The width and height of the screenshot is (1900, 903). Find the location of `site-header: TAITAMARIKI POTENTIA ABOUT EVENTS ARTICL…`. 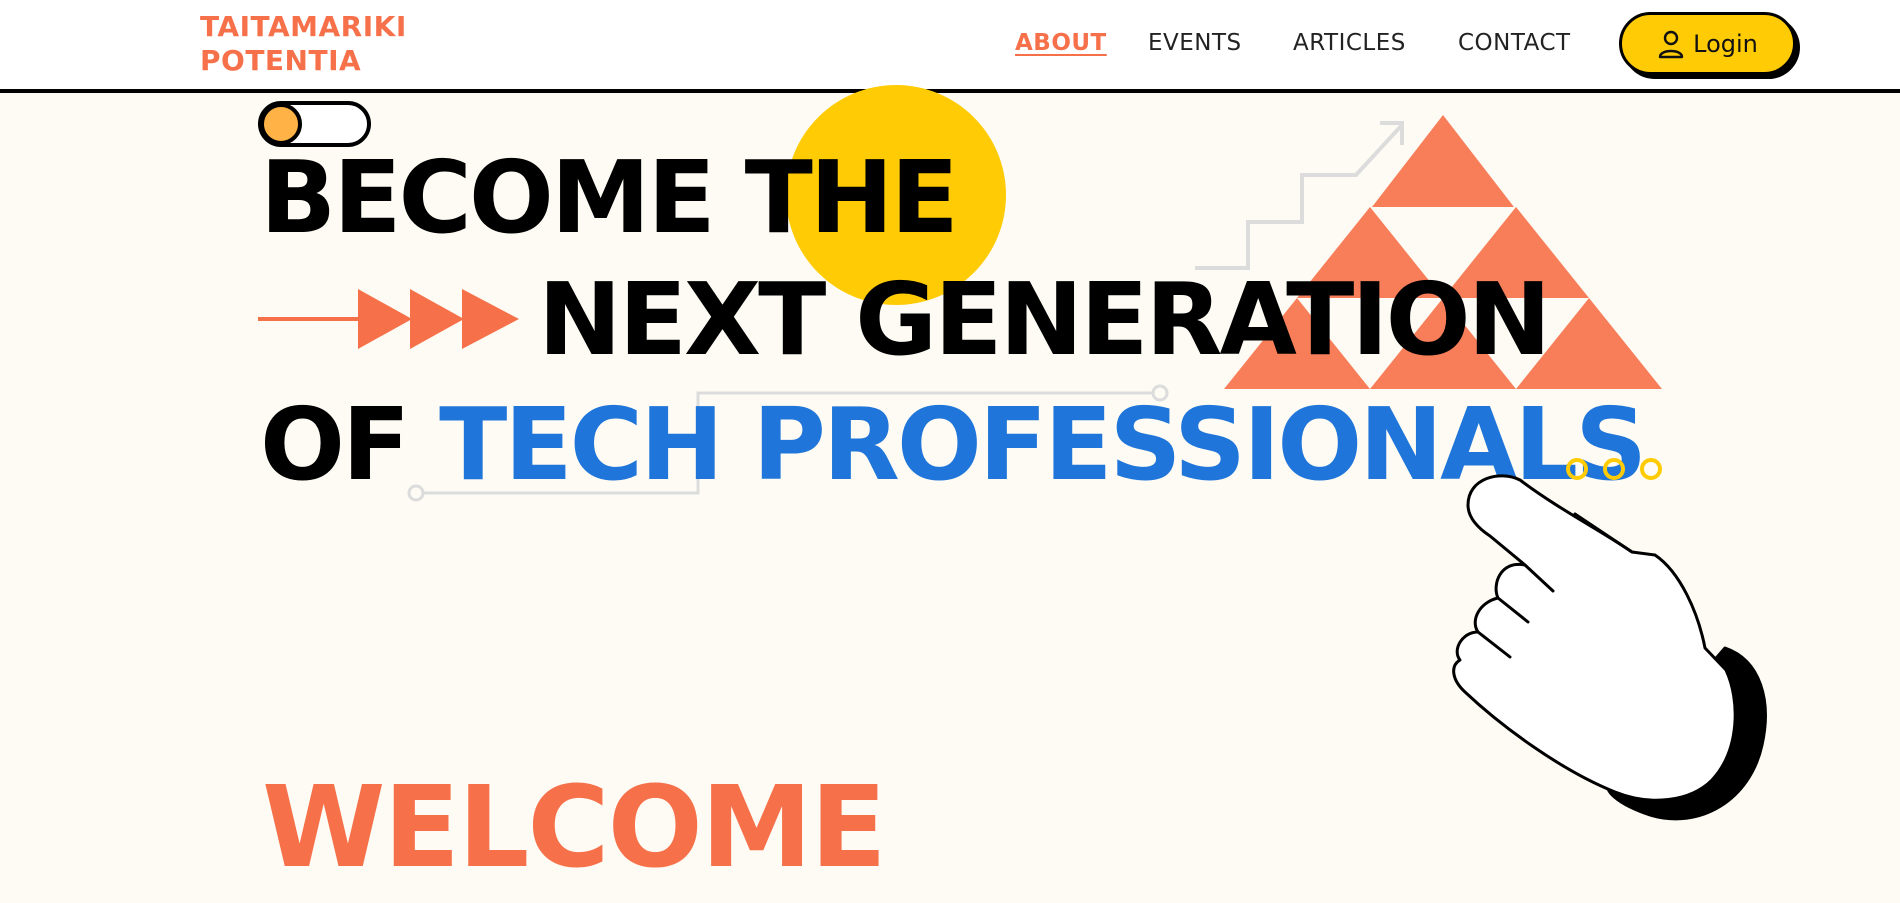

site-header: TAITAMARIKI POTENTIA ABOUT EVENTS ARTICL… is located at coordinates (950, 46).